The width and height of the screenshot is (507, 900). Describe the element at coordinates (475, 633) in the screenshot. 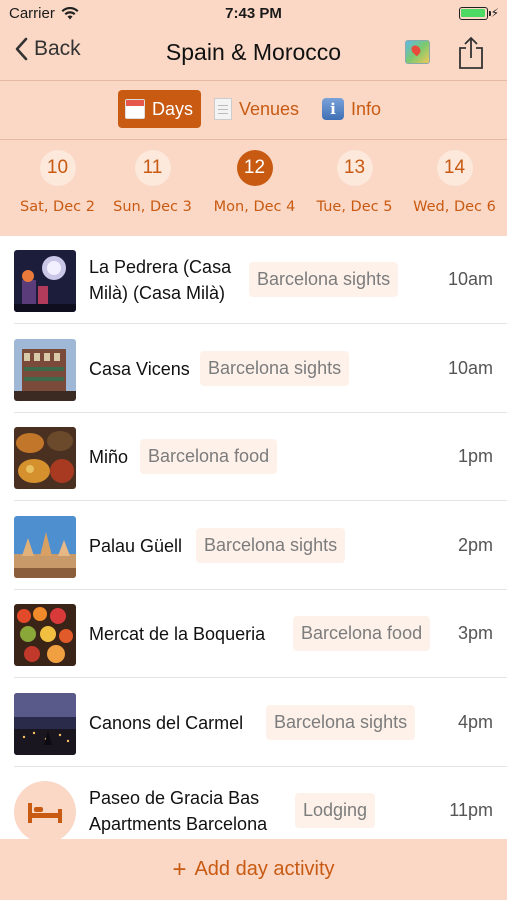

I see `activity-time: 3pm` at that location.